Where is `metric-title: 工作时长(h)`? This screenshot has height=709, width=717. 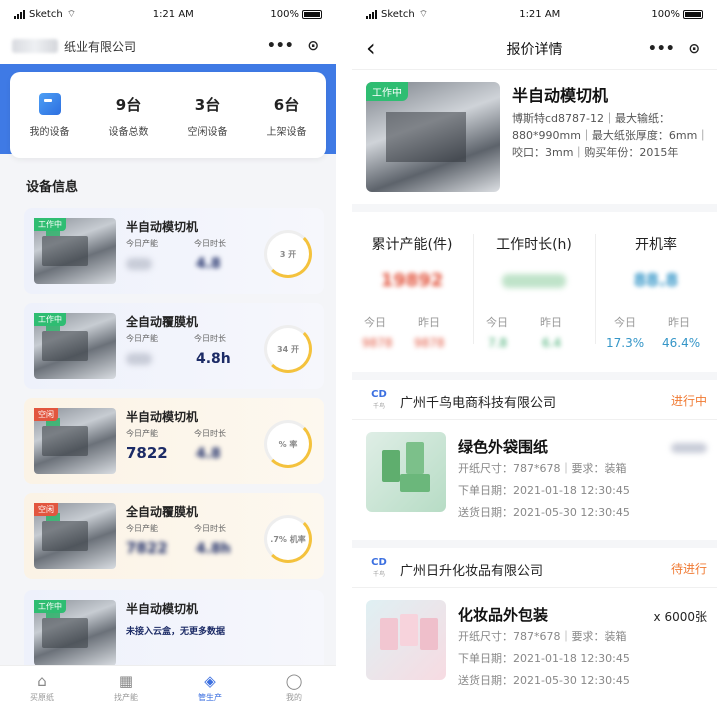 metric-title: 工作时长(h) is located at coordinates (534, 245).